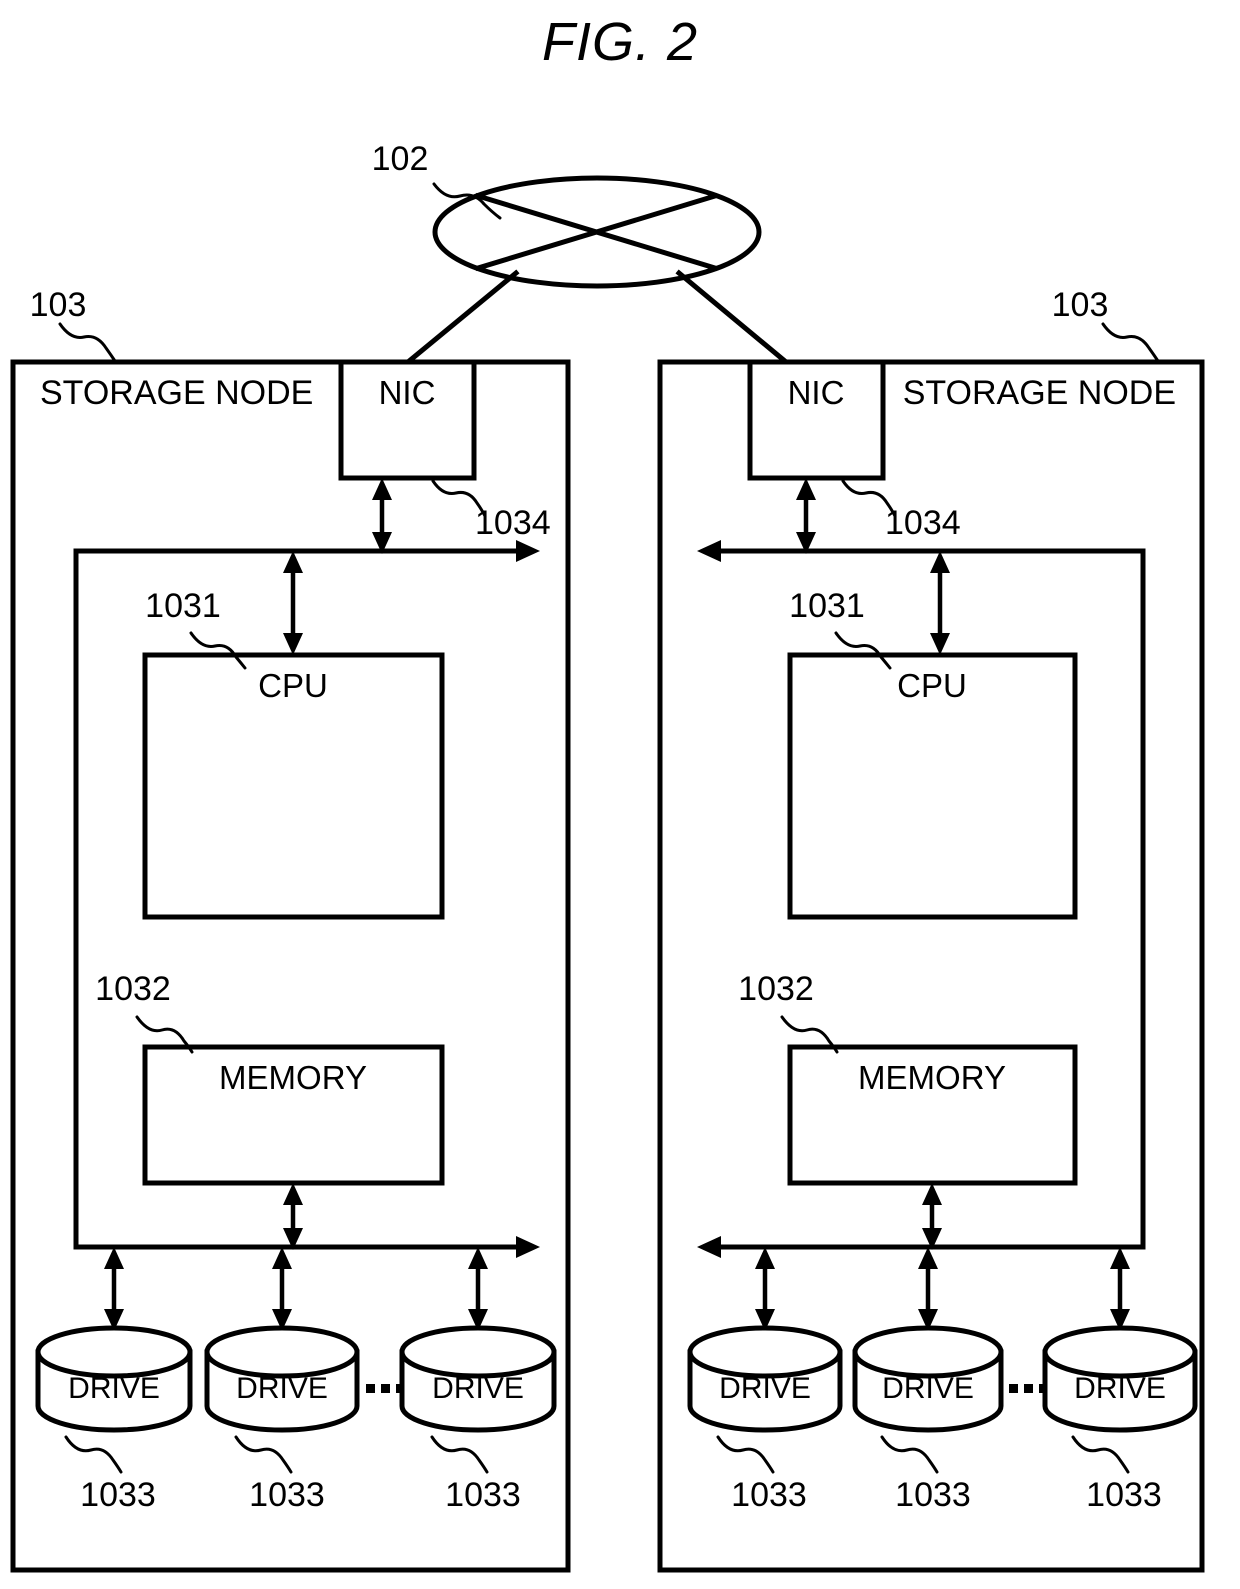 Image resolution: width=1240 pixels, height=1589 pixels. Describe the element at coordinates (462, 317) in the screenshot. I see `network-link-left` at that location.